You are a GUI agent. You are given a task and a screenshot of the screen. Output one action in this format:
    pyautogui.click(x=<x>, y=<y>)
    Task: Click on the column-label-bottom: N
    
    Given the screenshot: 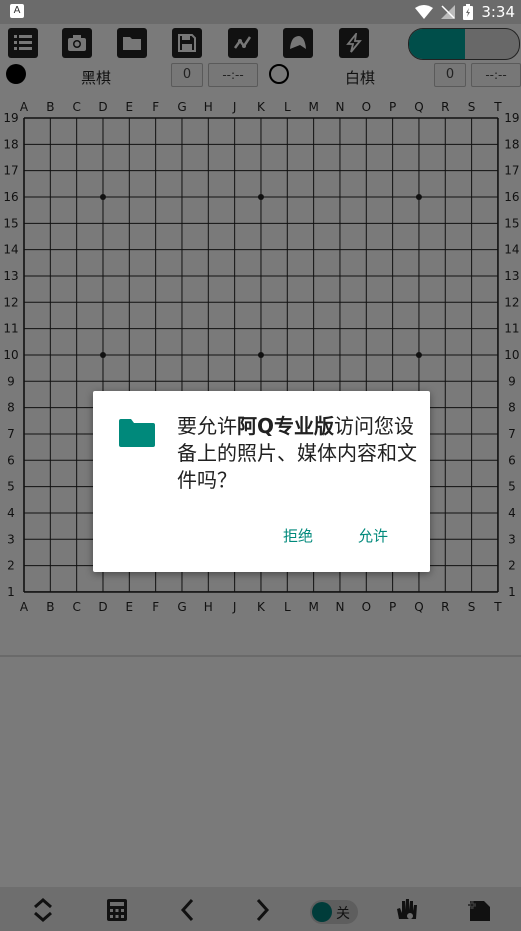 What is the action you would take?
    pyautogui.click(x=339, y=607)
    